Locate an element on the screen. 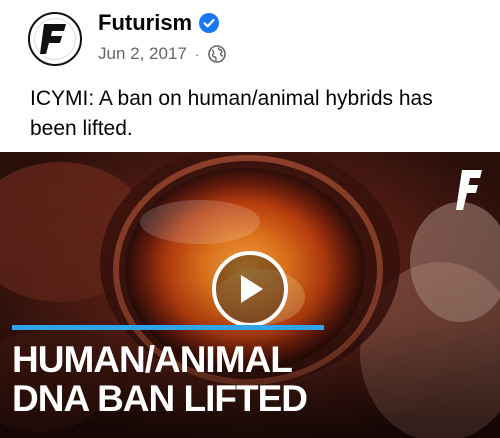  headline-accent-line is located at coordinates (168, 327).